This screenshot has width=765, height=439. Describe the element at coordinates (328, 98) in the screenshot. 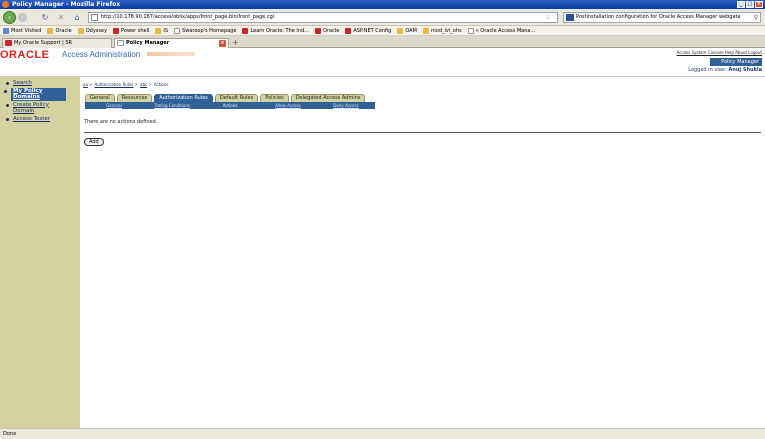

I see `tab-delegated-access-admins: Delegated Access Admins` at that location.